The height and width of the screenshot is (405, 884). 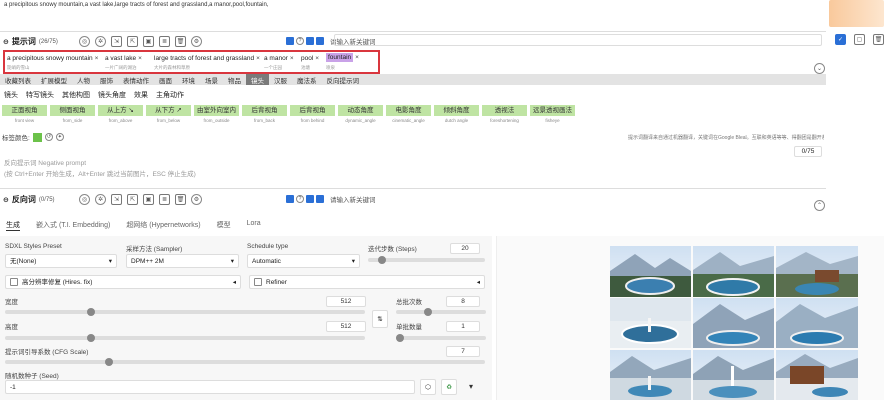 I want to click on export-icon: ⇱, so click(x=132, y=41).